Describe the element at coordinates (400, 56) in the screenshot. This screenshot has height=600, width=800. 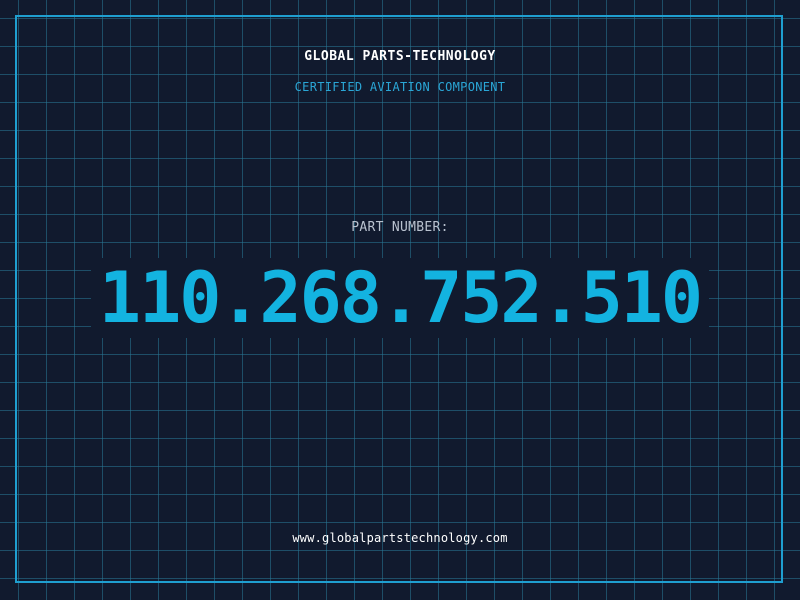
I see `company-name: GLOBAL PARTS-TECHNOLOGY` at that location.